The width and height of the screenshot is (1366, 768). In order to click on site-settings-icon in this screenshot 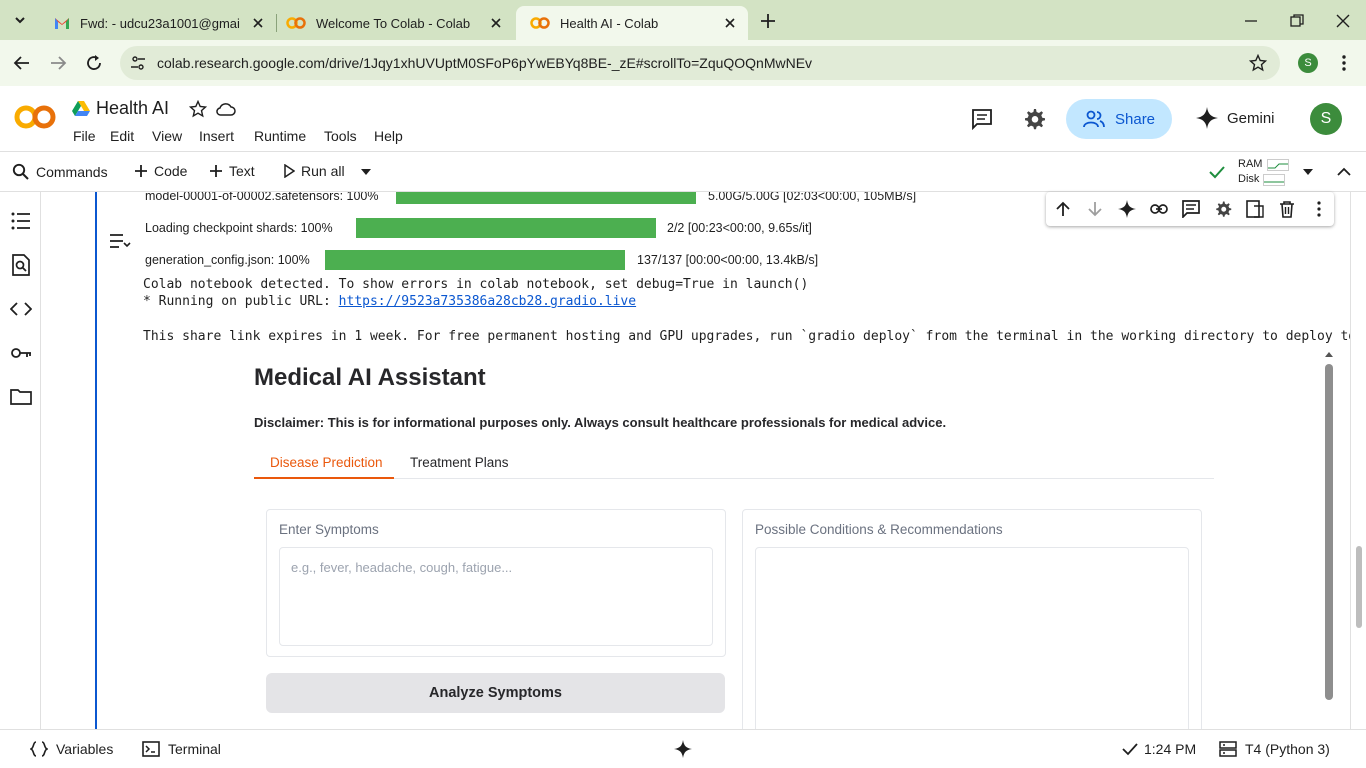, I will do `click(138, 63)`.